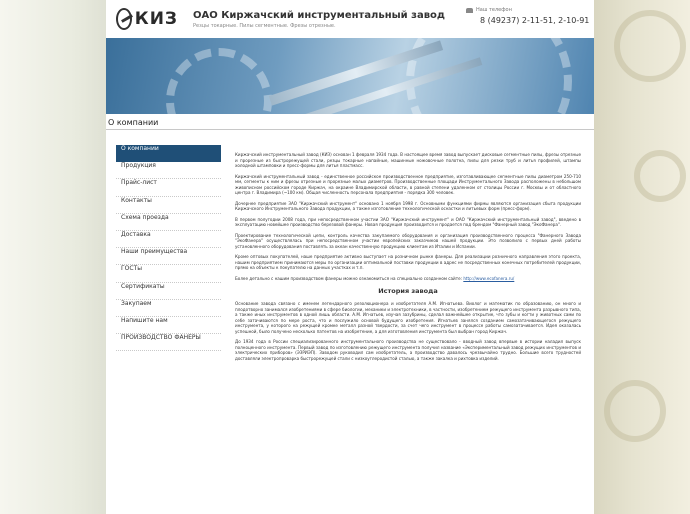 This screenshot has height=514, width=690. Describe the element at coordinates (124, 19) in the screenshot. I see `logo-emblem-icon` at that location.